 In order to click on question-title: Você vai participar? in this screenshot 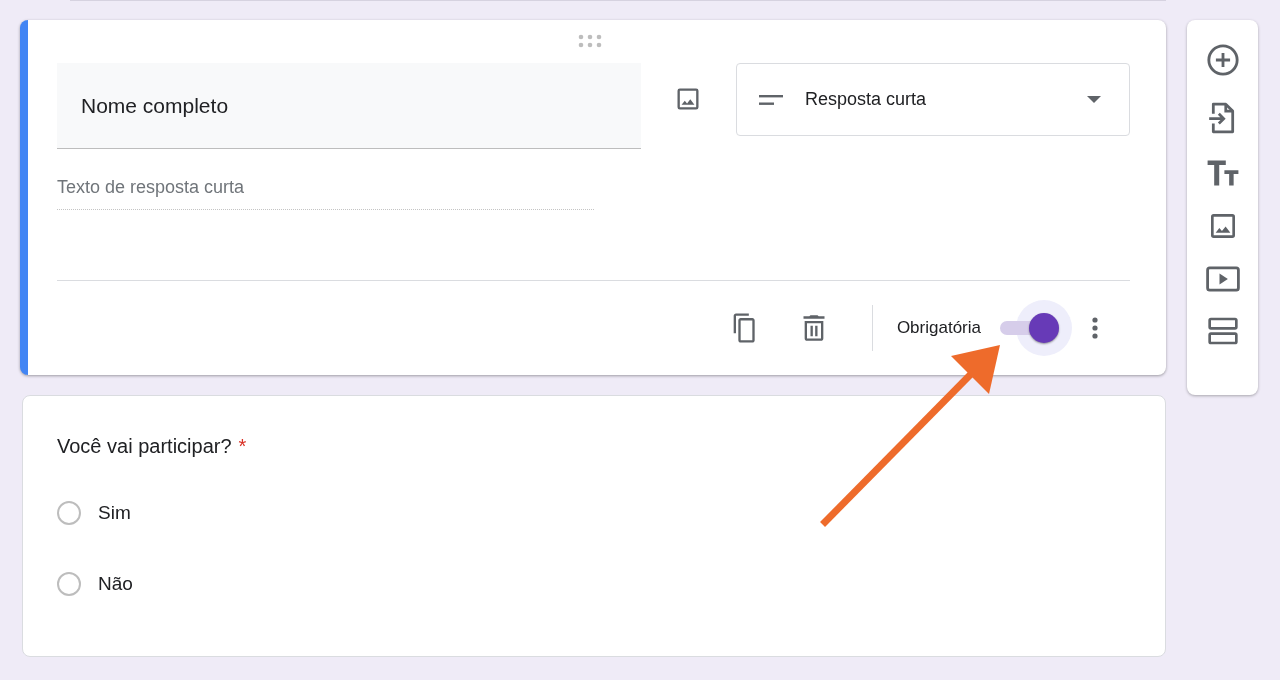, I will do `click(144, 446)`.